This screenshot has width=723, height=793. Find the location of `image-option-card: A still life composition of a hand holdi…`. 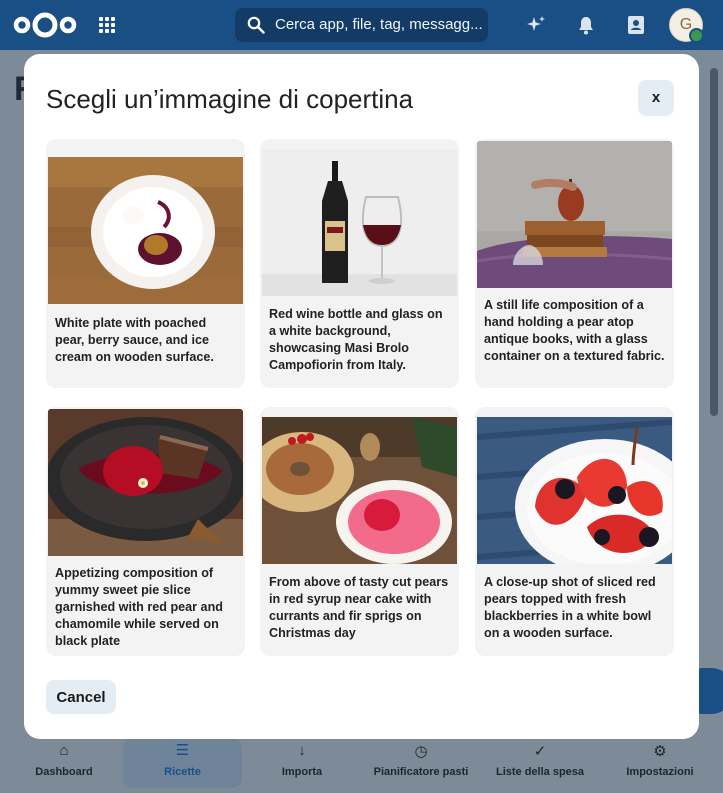

image-option-card: A still life composition of a hand holdi… is located at coordinates (574, 263).